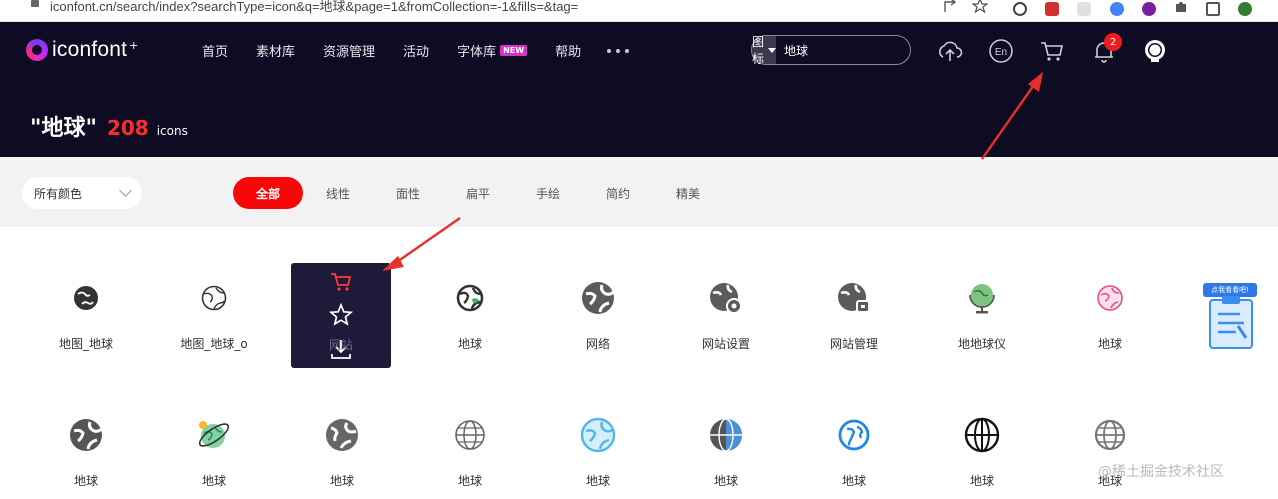 This screenshot has height=499, width=1278. Describe the element at coordinates (35, 3) in the screenshot. I see `lock-icon` at that location.